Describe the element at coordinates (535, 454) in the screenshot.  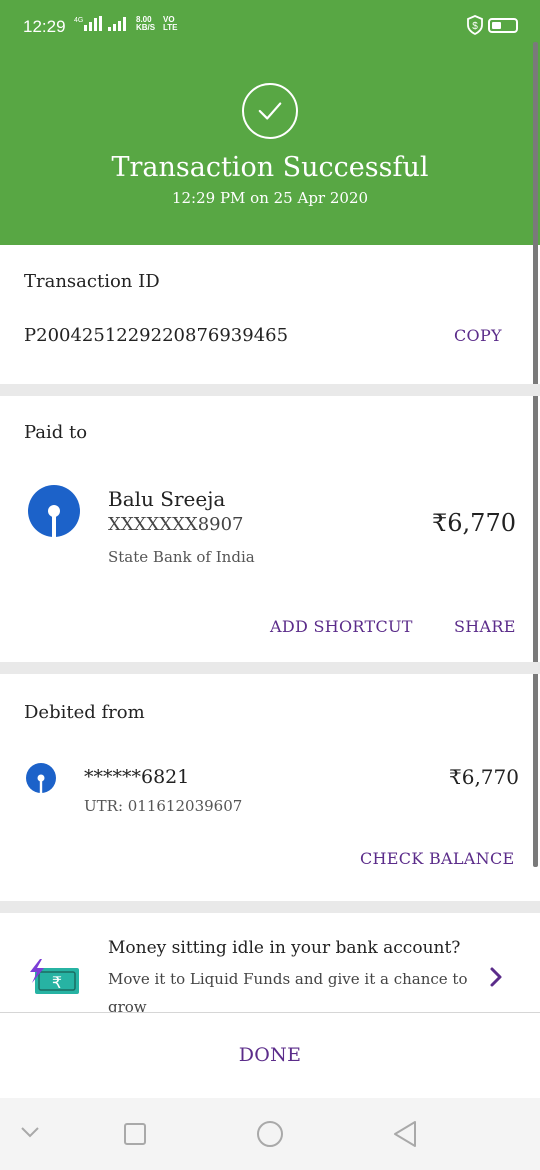
I see `scrollbar` at that location.